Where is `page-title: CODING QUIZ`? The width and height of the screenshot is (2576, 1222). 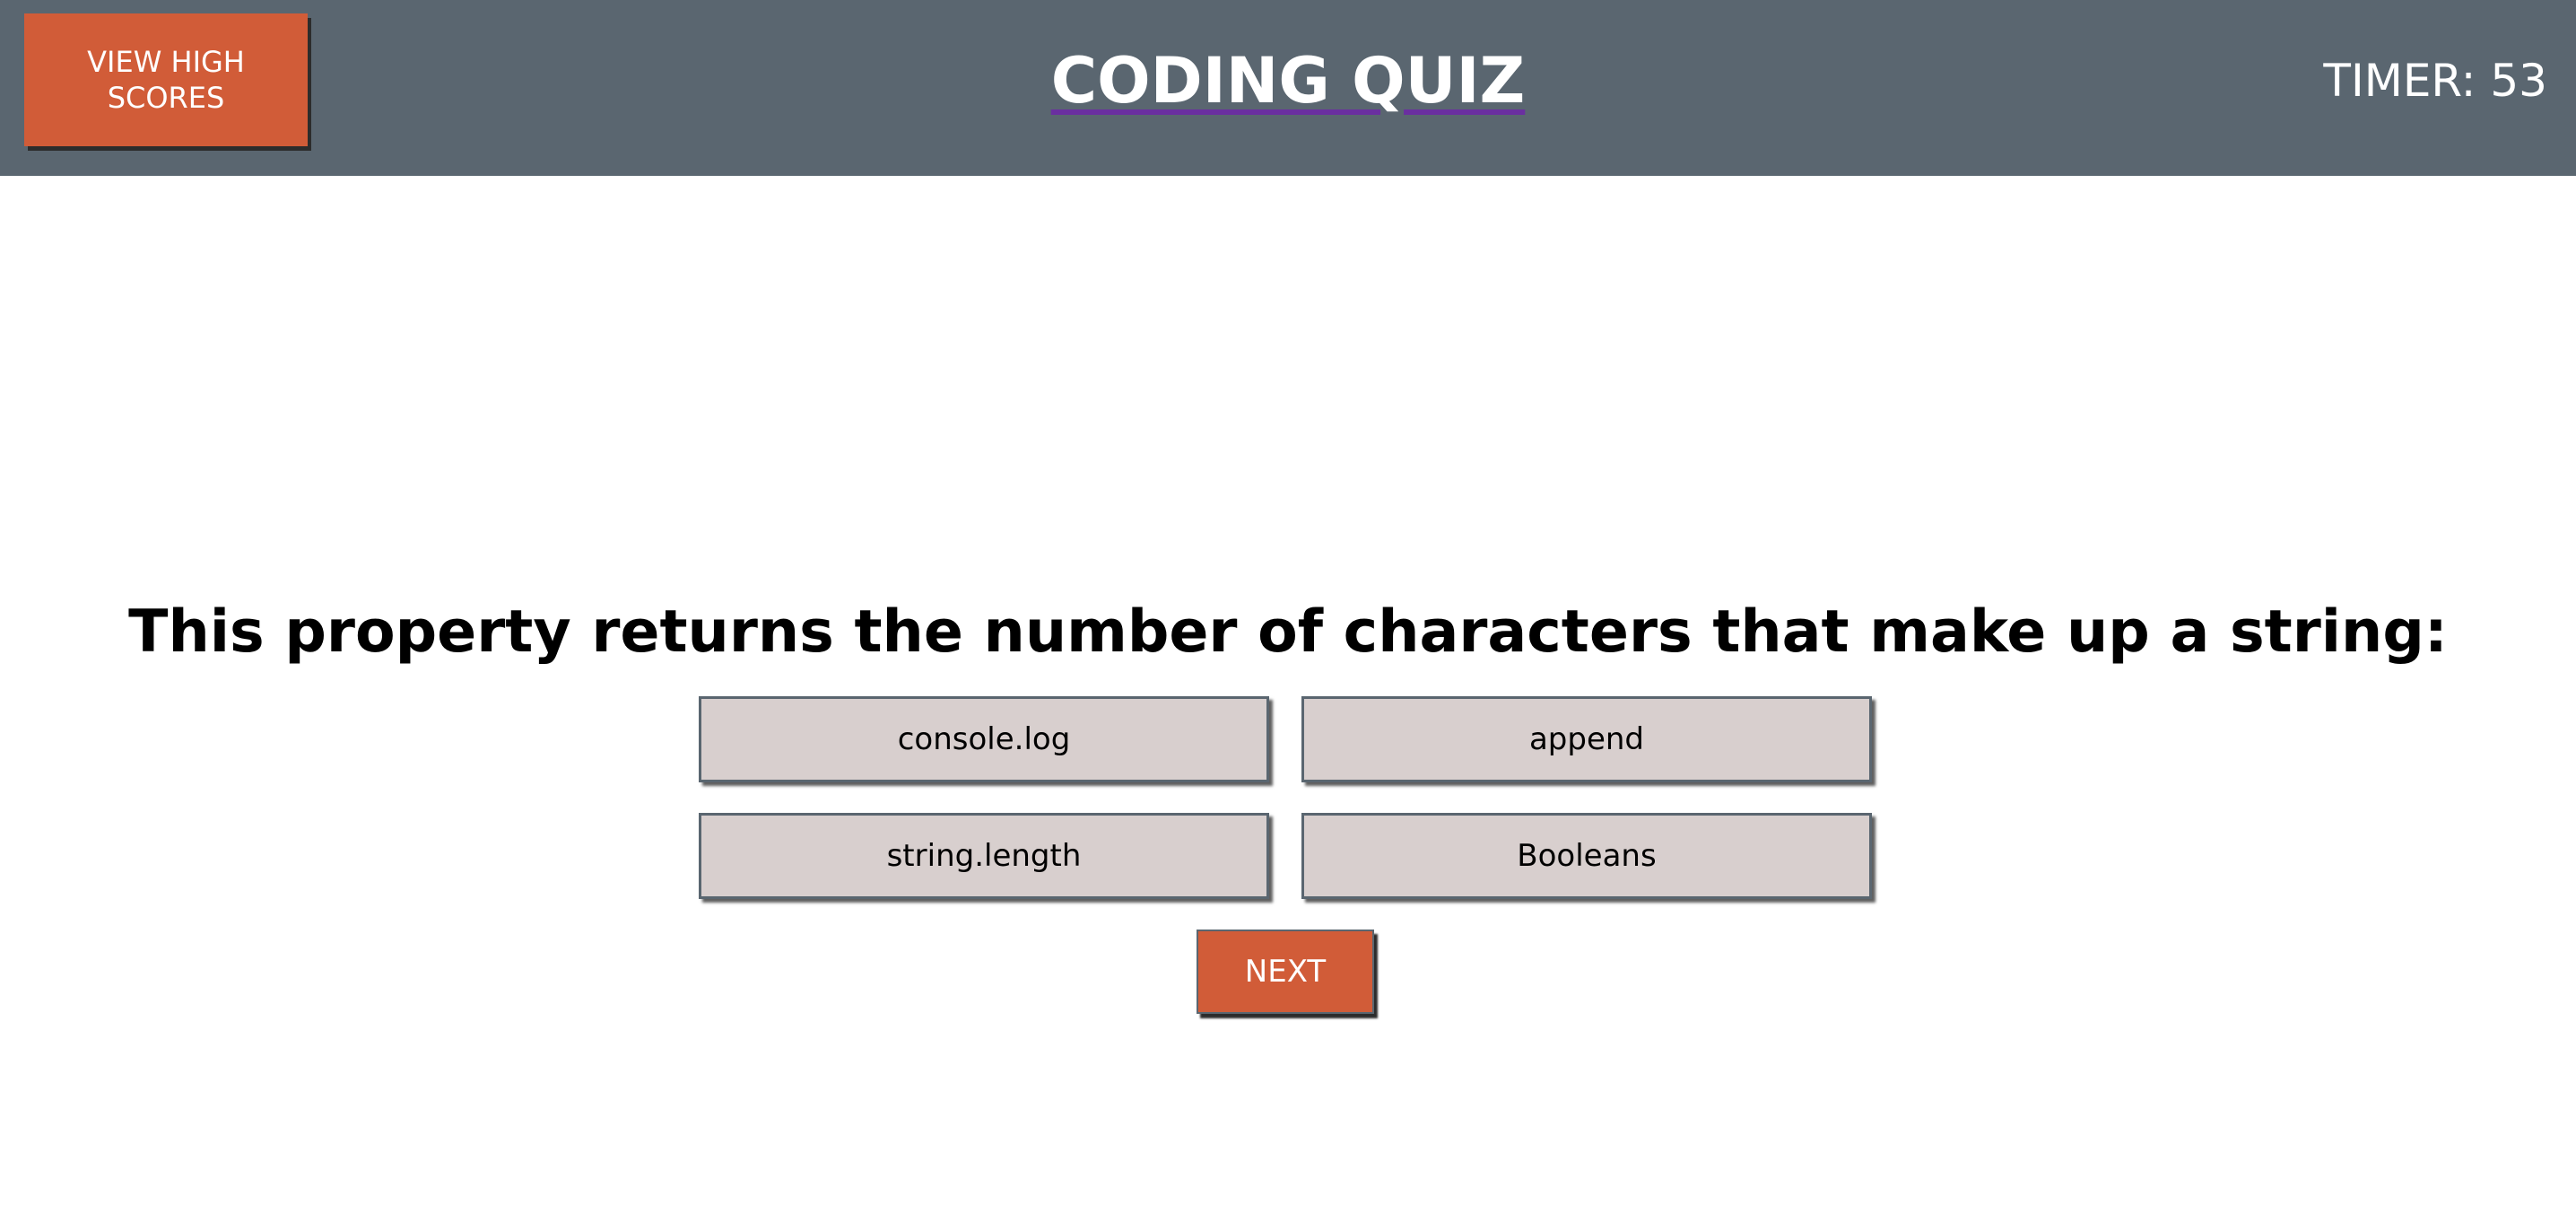
page-title: CODING QUIZ is located at coordinates (1288, 81).